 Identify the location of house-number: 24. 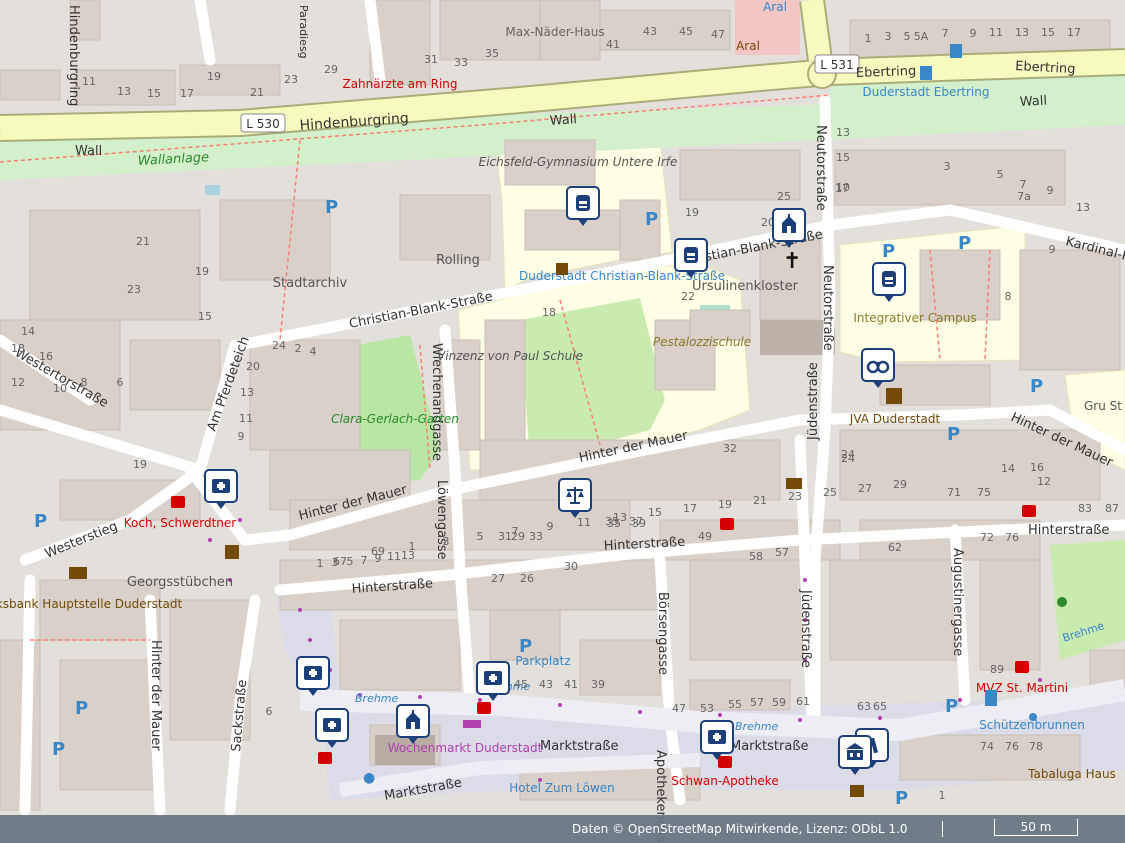
(279, 345).